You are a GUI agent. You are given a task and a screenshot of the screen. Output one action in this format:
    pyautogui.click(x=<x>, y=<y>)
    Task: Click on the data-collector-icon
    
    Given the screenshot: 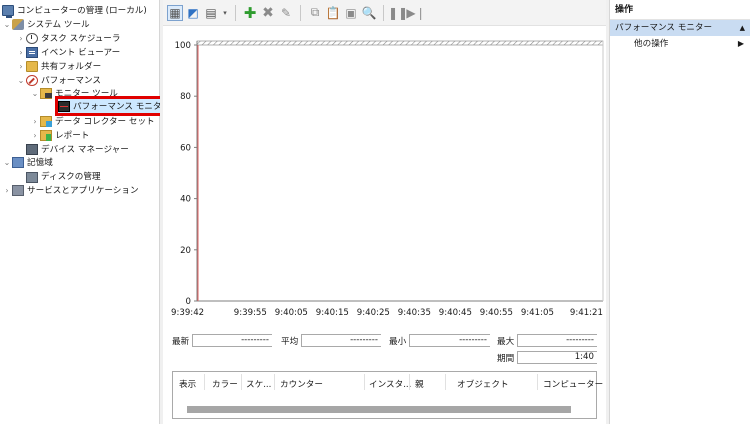 What is the action you would take?
    pyautogui.click(x=46, y=121)
    